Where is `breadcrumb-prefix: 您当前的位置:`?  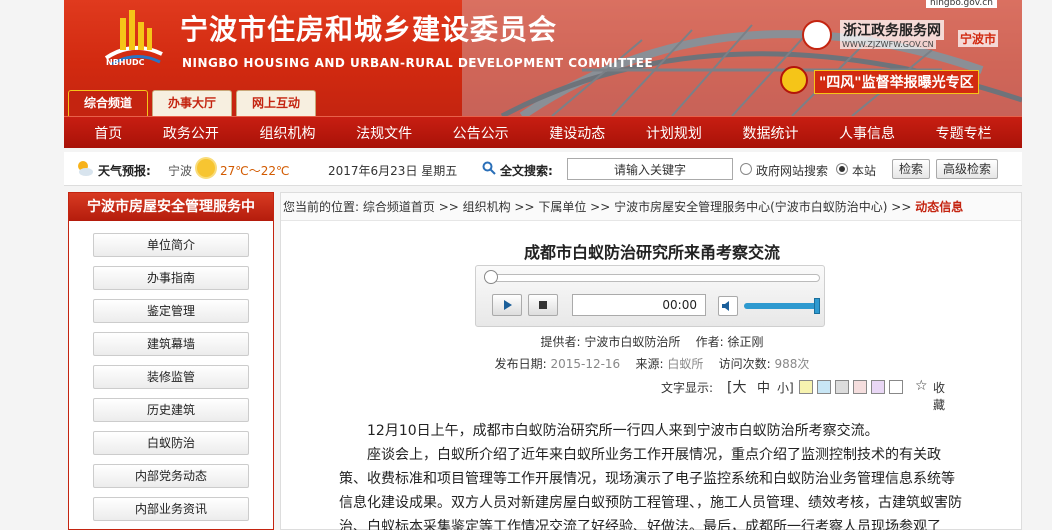
breadcrumb-prefix: 您当前的位置: is located at coordinates (321, 207).